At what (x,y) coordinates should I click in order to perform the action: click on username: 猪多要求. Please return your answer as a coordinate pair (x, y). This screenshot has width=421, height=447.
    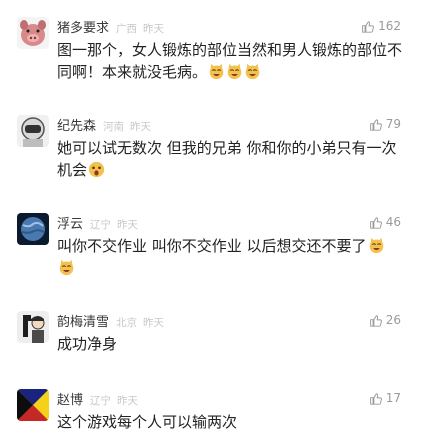
    Looking at the image, I should click on (83, 26).